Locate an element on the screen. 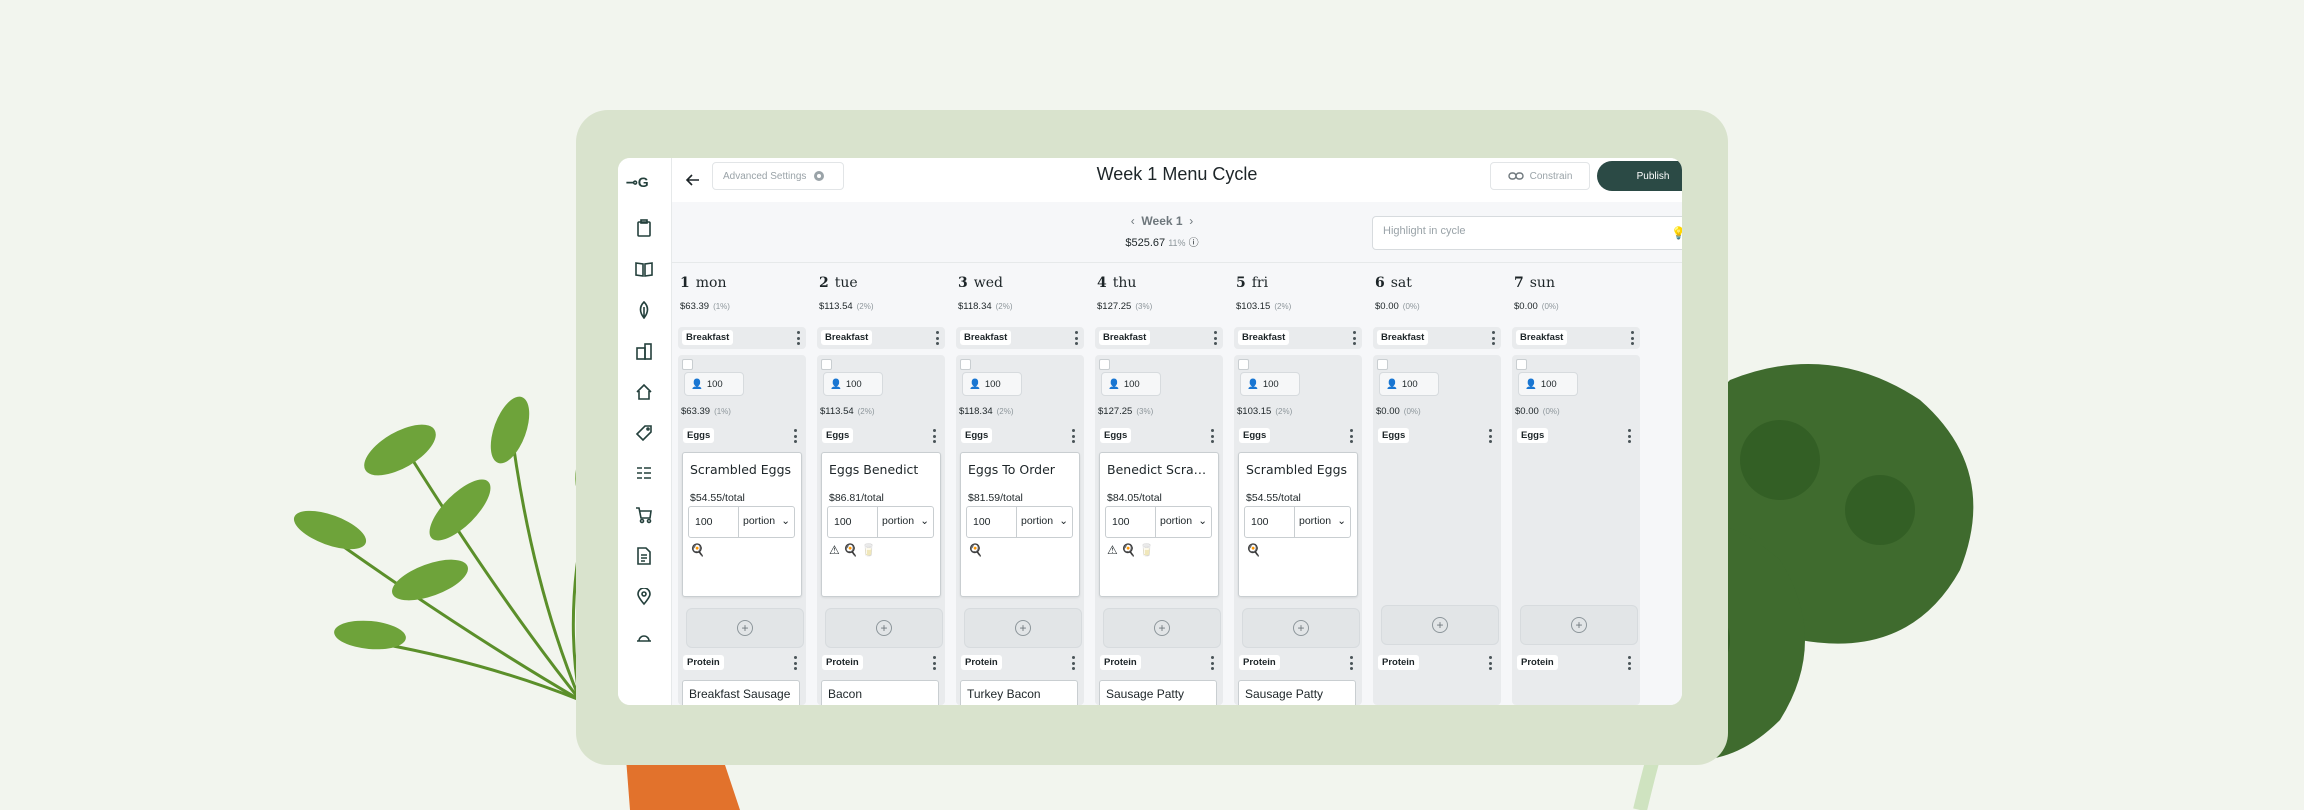 Image resolution: width=2304 pixels, height=810 pixels. constrain-button: Constrain is located at coordinates (1540, 176).